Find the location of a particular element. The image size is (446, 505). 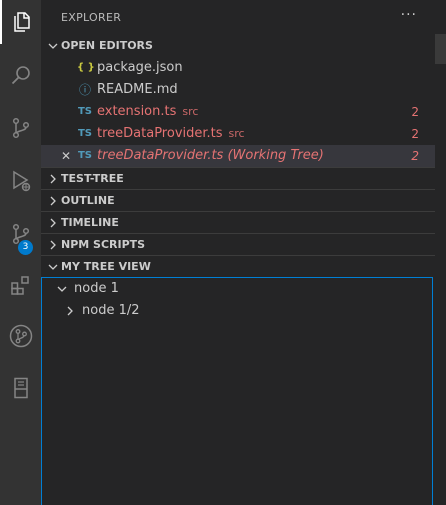

git-graph-activity-button is located at coordinates (20, 336).